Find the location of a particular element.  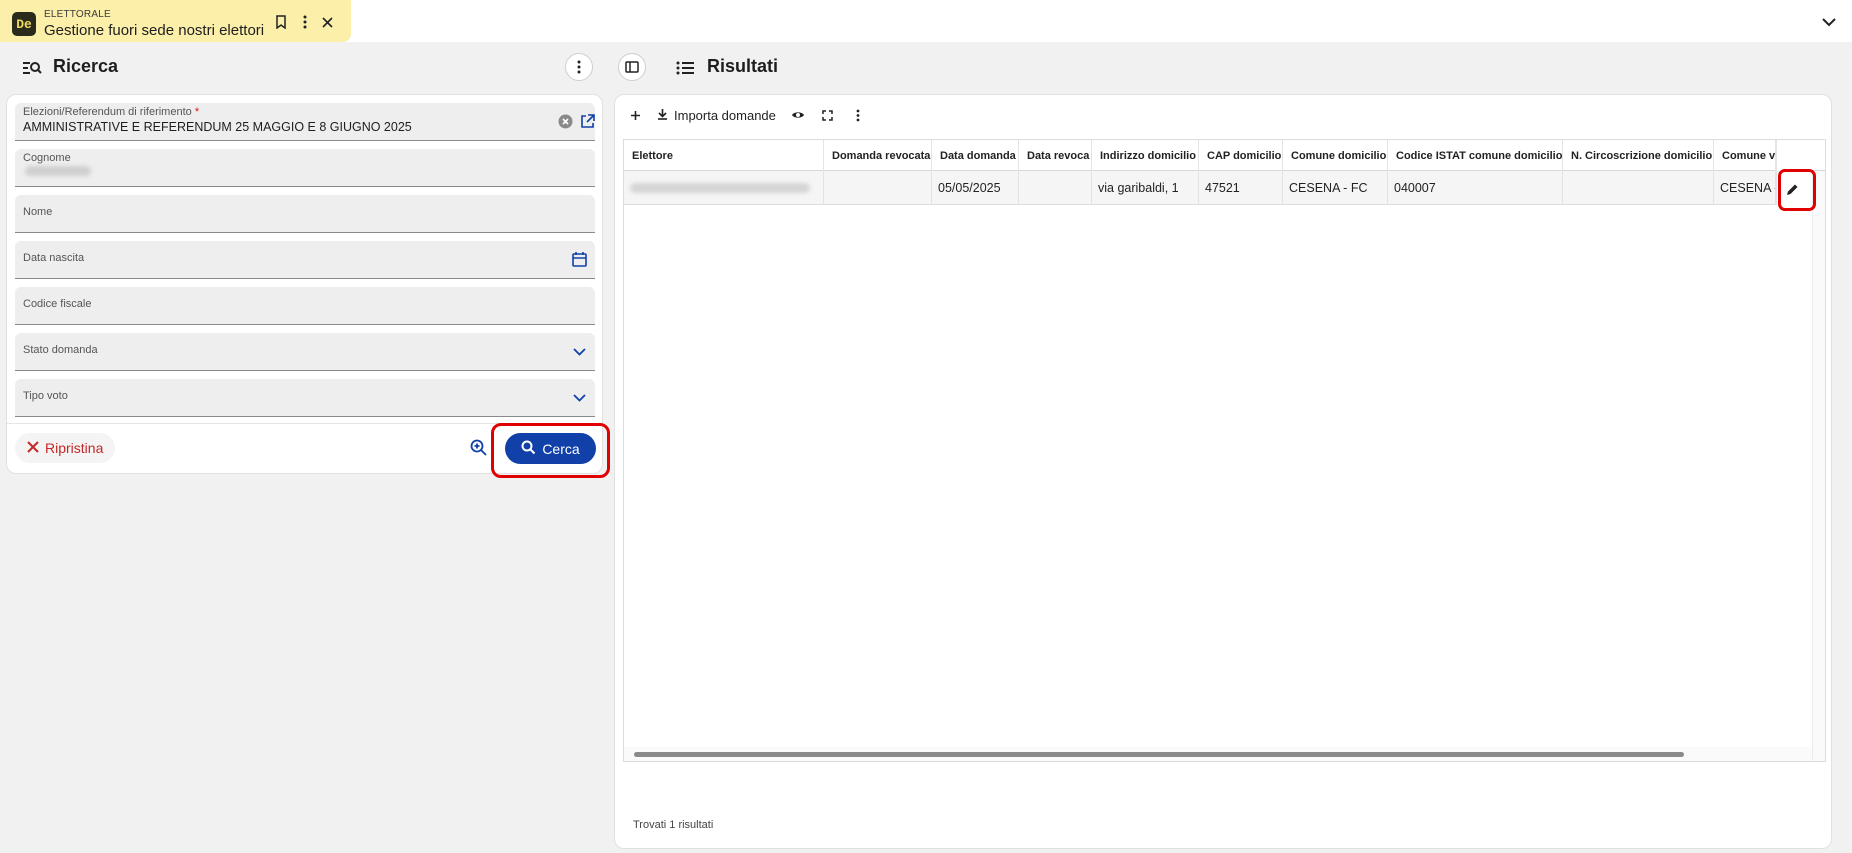

search-panel-menu-button is located at coordinates (579, 67).